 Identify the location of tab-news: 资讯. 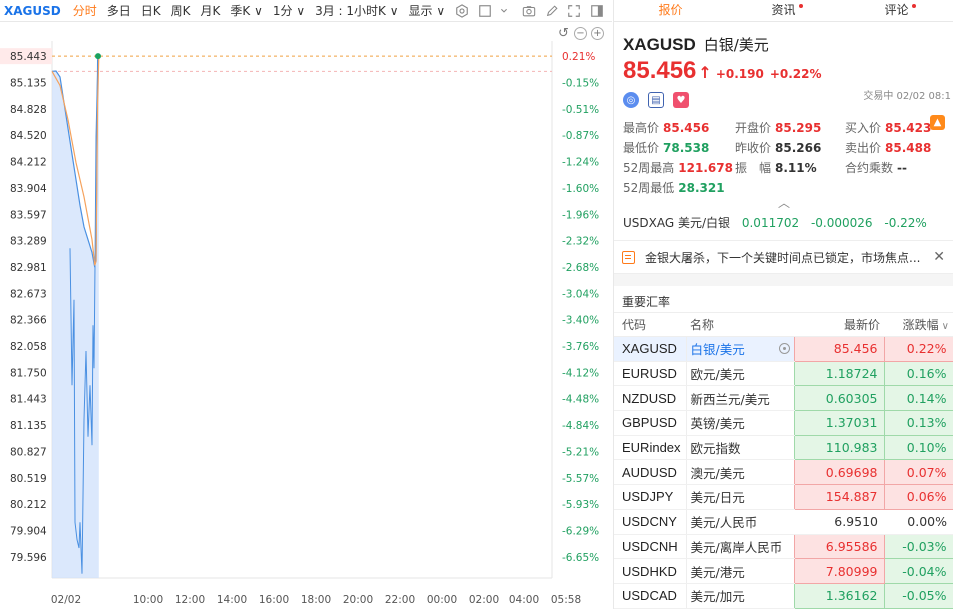
(783, 10).